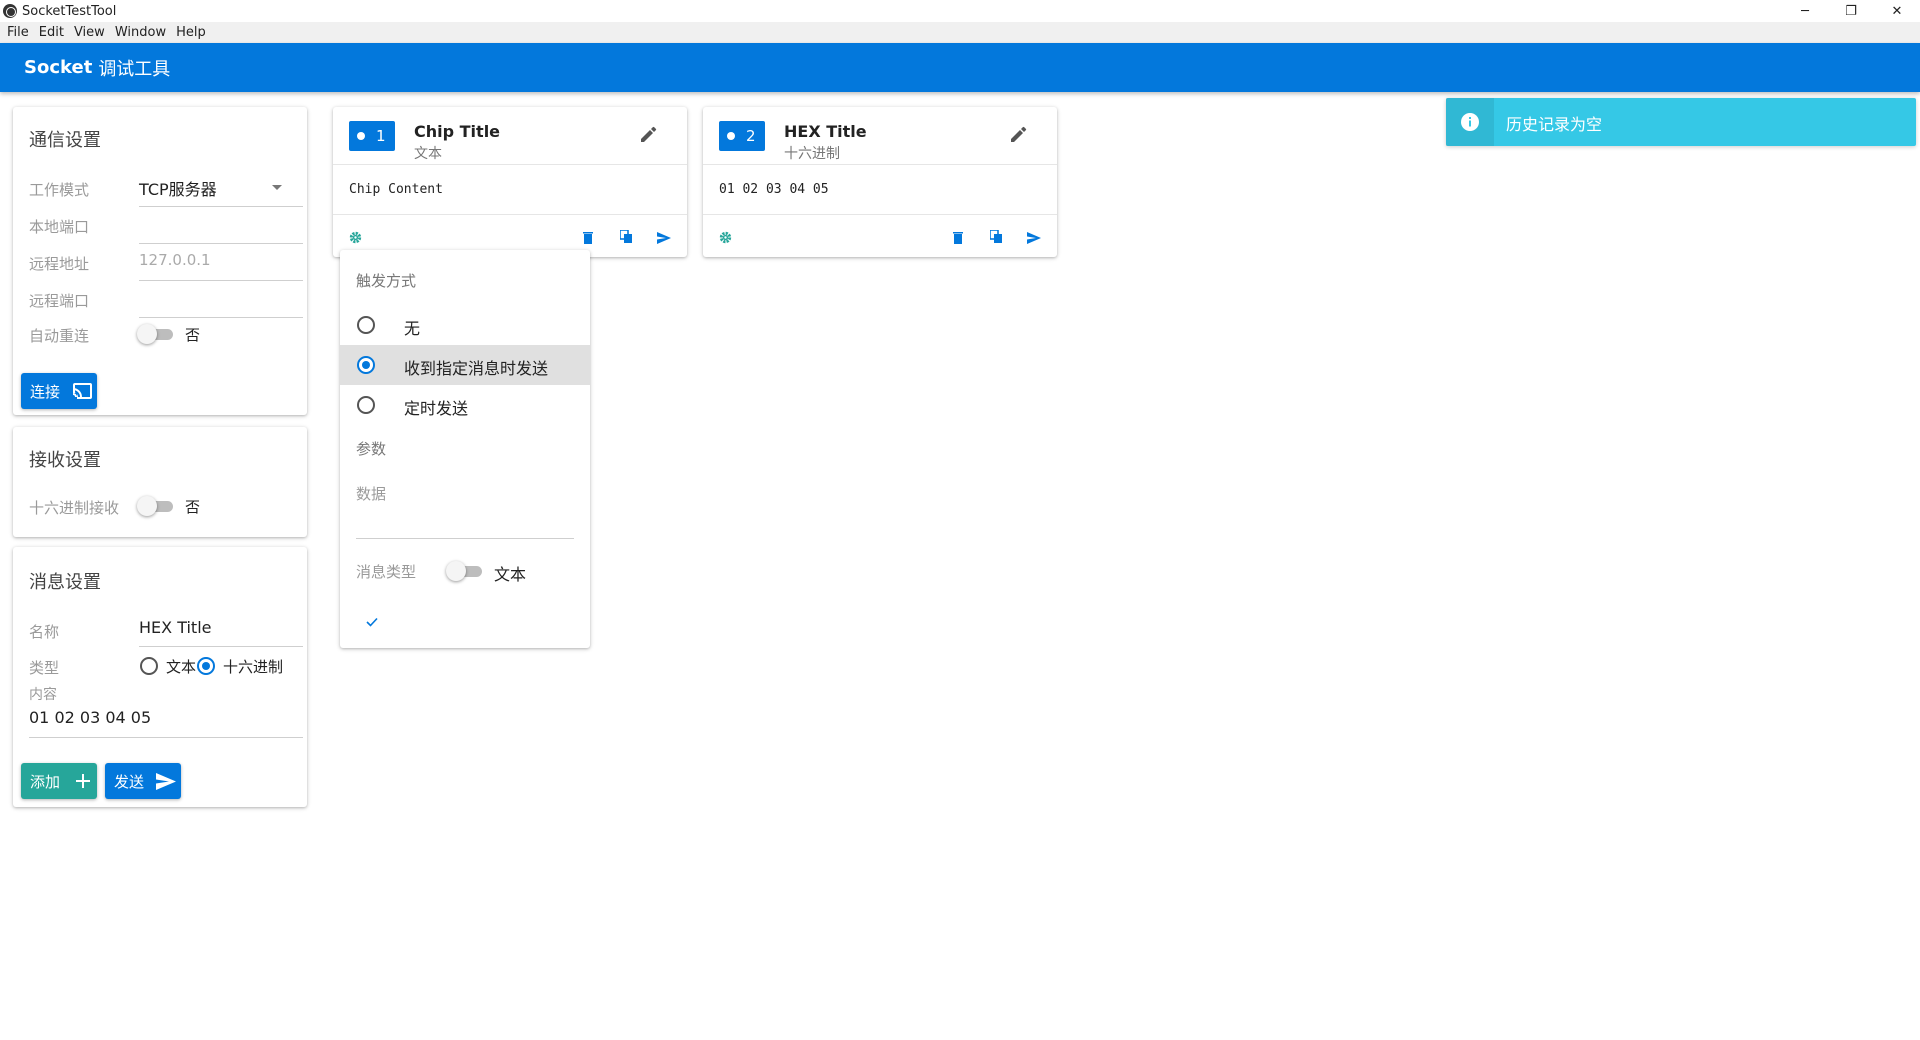 This screenshot has width=1920, height=1040. What do you see at coordinates (510, 574) in the screenshot?
I see `msg-type-state: 文本` at bounding box center [510, 574].